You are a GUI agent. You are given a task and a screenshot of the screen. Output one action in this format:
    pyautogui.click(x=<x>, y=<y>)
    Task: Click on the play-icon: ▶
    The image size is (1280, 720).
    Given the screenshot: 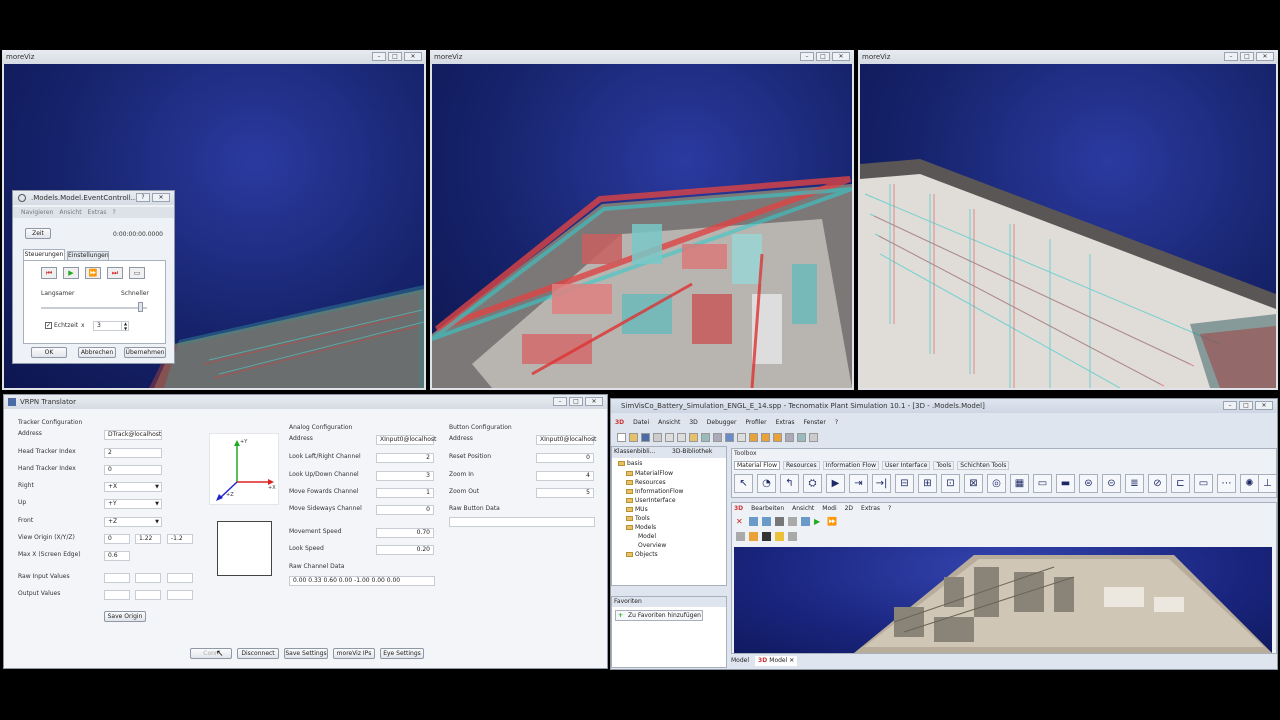 What is the action you would take?
    pyautogui.click(x=71, y=273)
    